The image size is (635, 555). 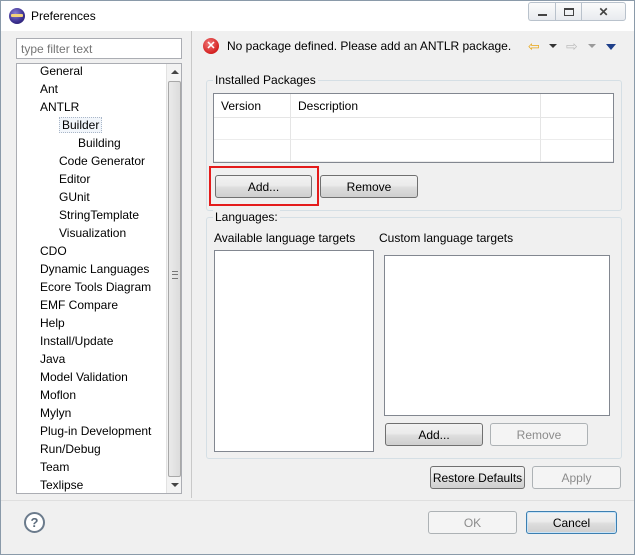 I want to click on tree-item-label: Java, so click(x=53, y=359).